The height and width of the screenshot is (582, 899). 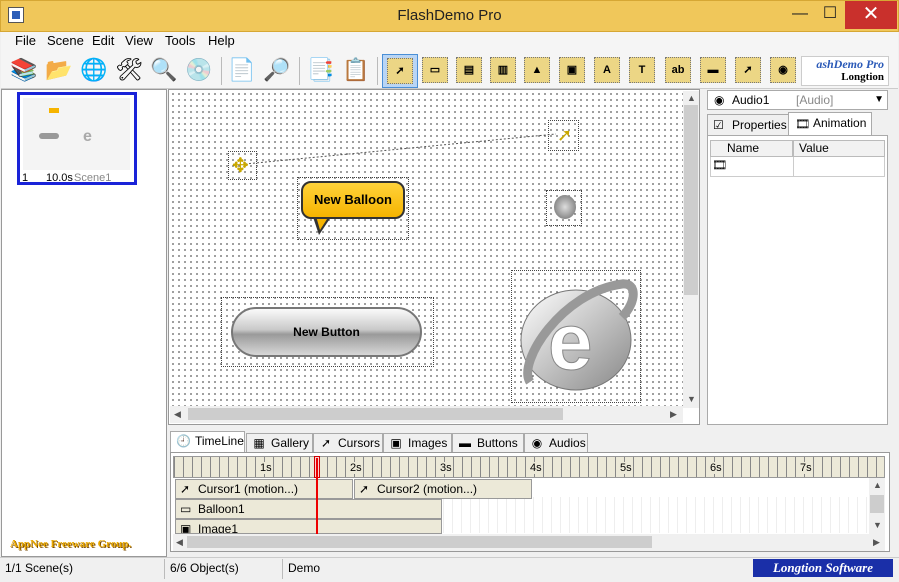 I want to click on tab-gallery: ▦ Gallery, so click(x=279, y=443).